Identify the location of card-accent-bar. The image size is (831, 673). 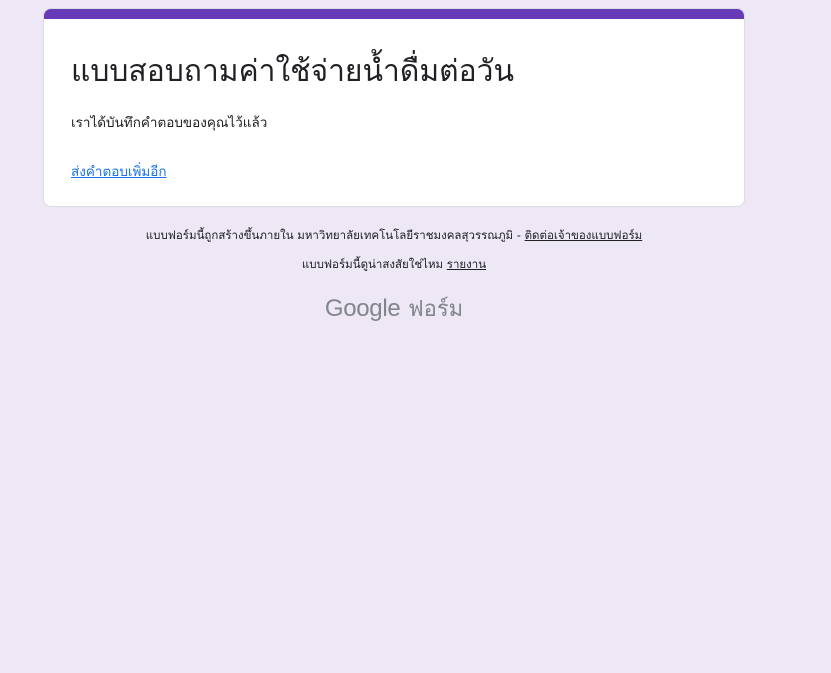
(394, 14).